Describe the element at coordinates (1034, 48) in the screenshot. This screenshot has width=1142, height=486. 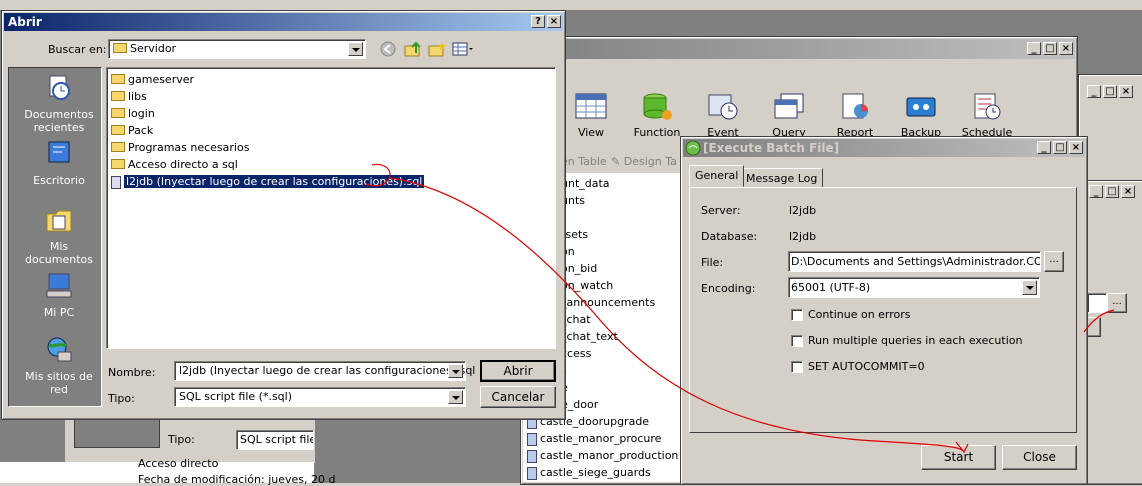
I see `navicat-minimize-button: _` at that location.